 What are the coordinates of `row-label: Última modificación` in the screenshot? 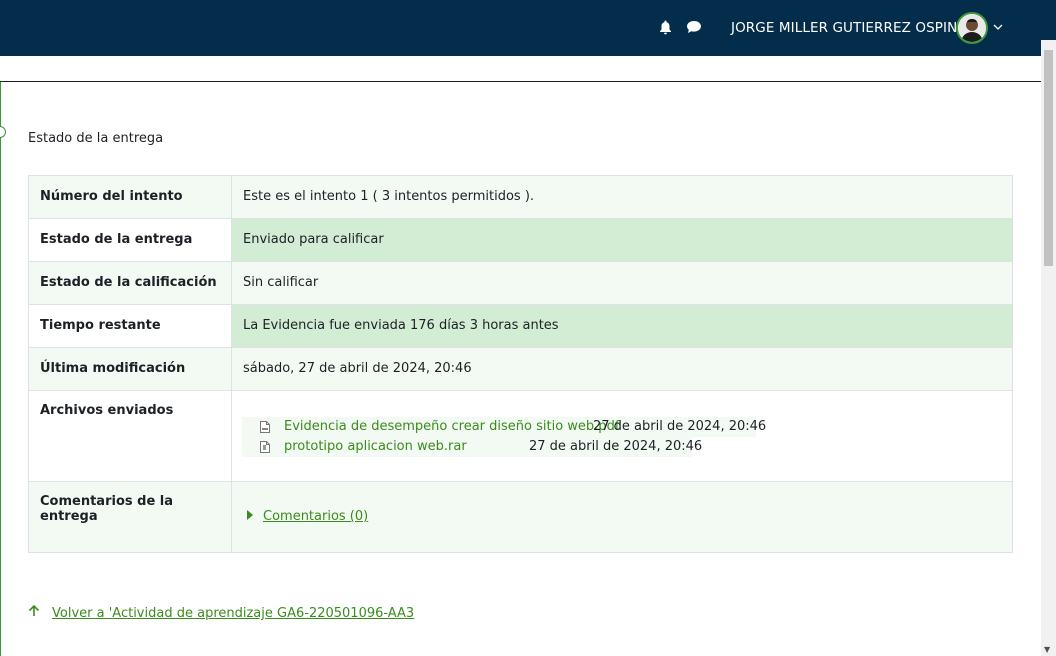 It's located at (130, 369).